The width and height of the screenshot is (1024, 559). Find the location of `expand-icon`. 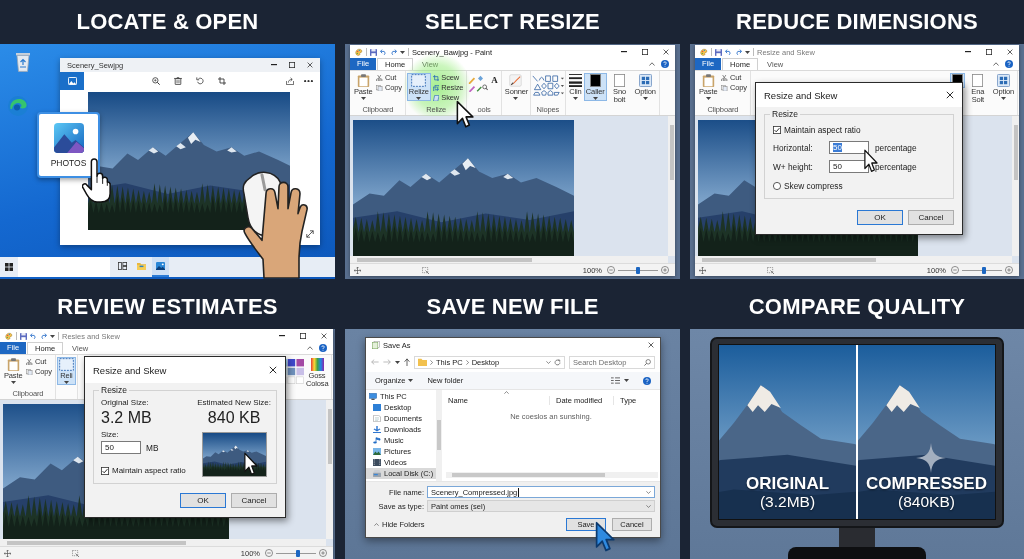

expand-icon is located at coordinates (310, 234).